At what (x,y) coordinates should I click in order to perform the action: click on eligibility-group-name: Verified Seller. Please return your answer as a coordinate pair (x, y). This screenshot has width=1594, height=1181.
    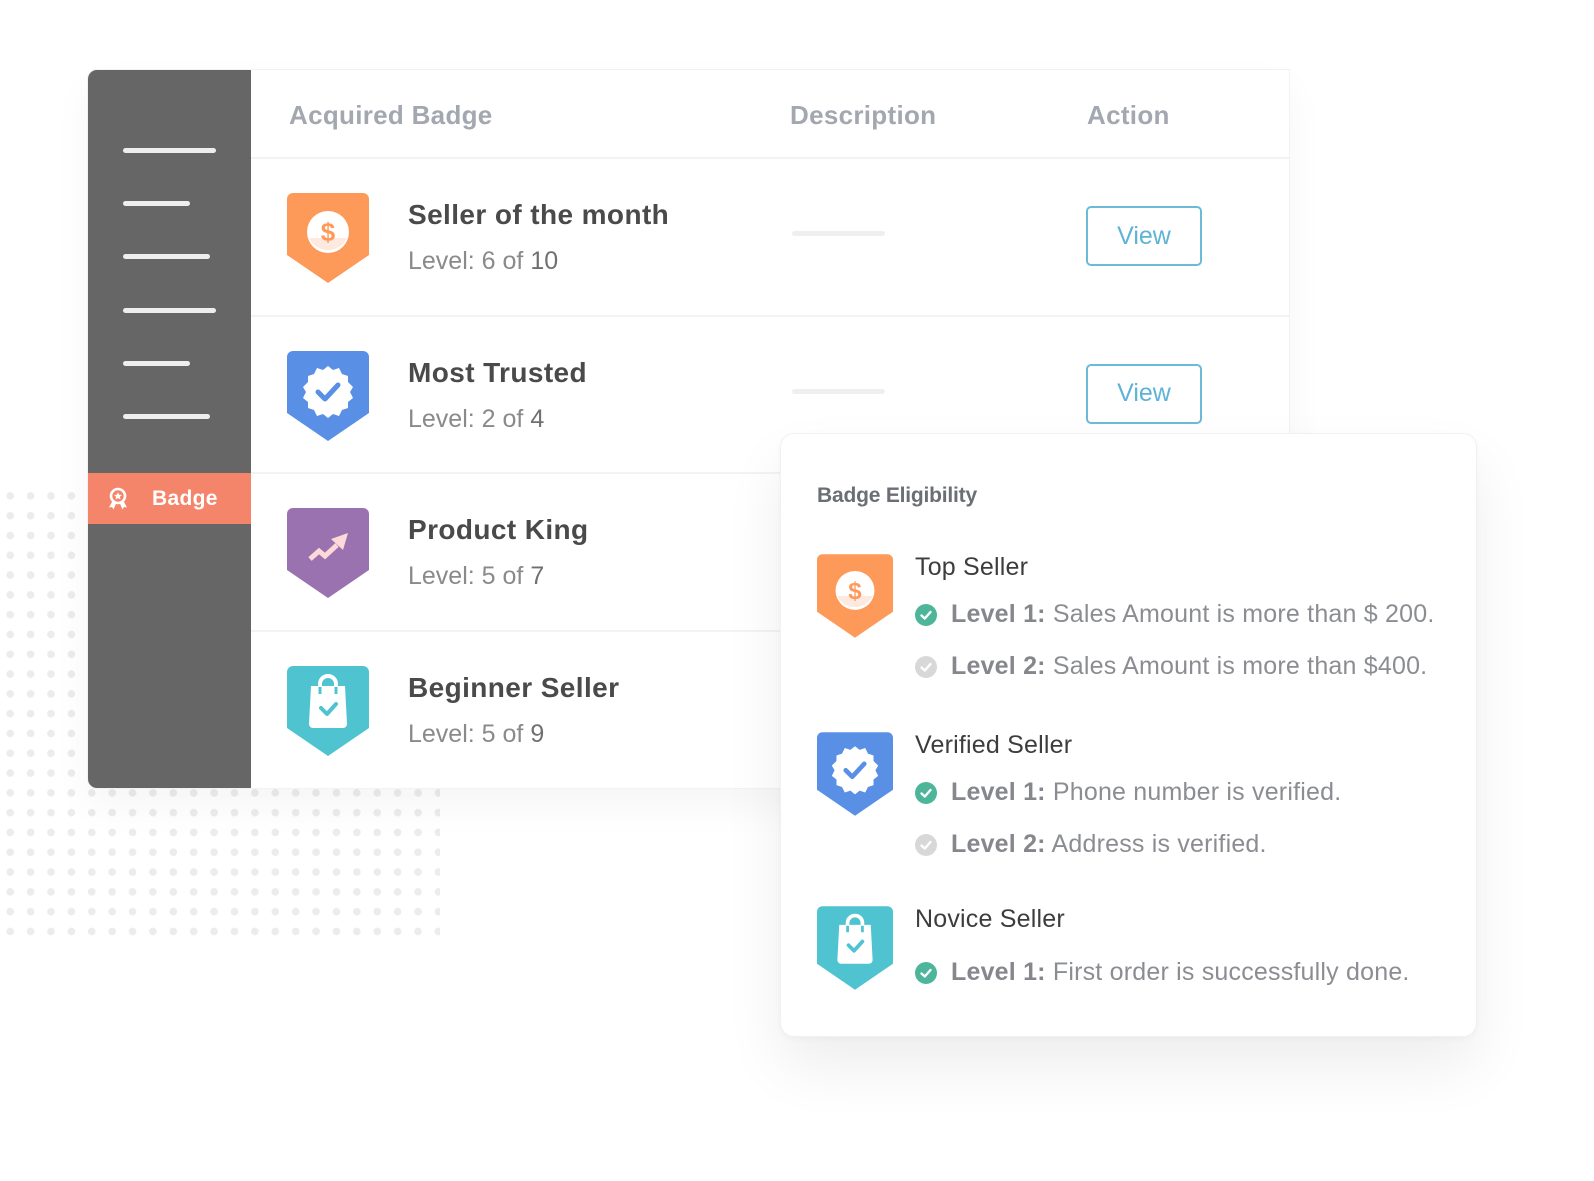
    Looking at the image, I should click on (994, 745).